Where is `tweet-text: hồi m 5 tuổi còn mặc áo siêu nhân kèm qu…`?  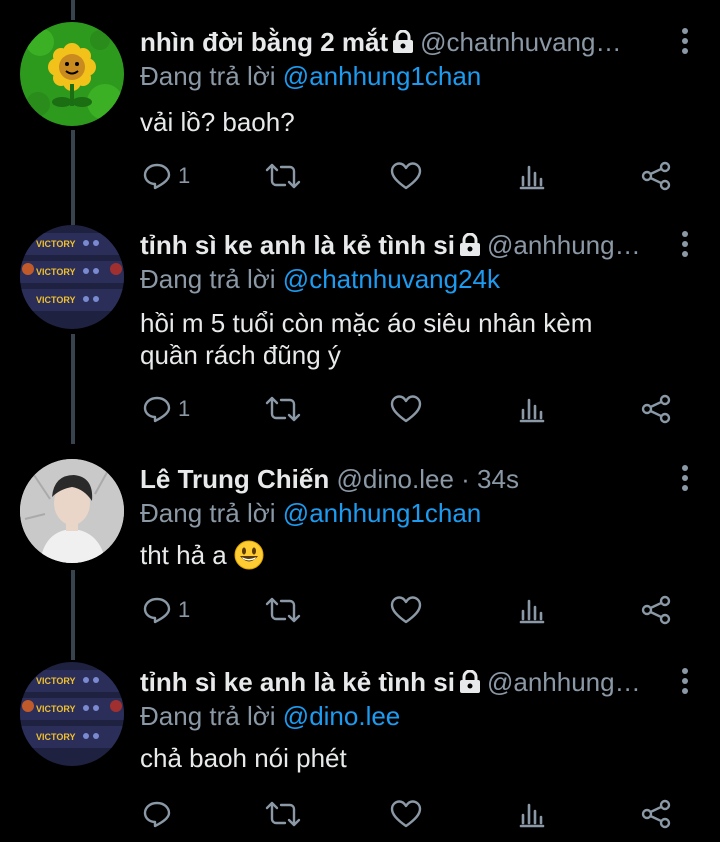
tweet-text: hồi m 5 tuổi còn mặc áo siêu nhân kèm qu… is located at coordinates (410, 339).